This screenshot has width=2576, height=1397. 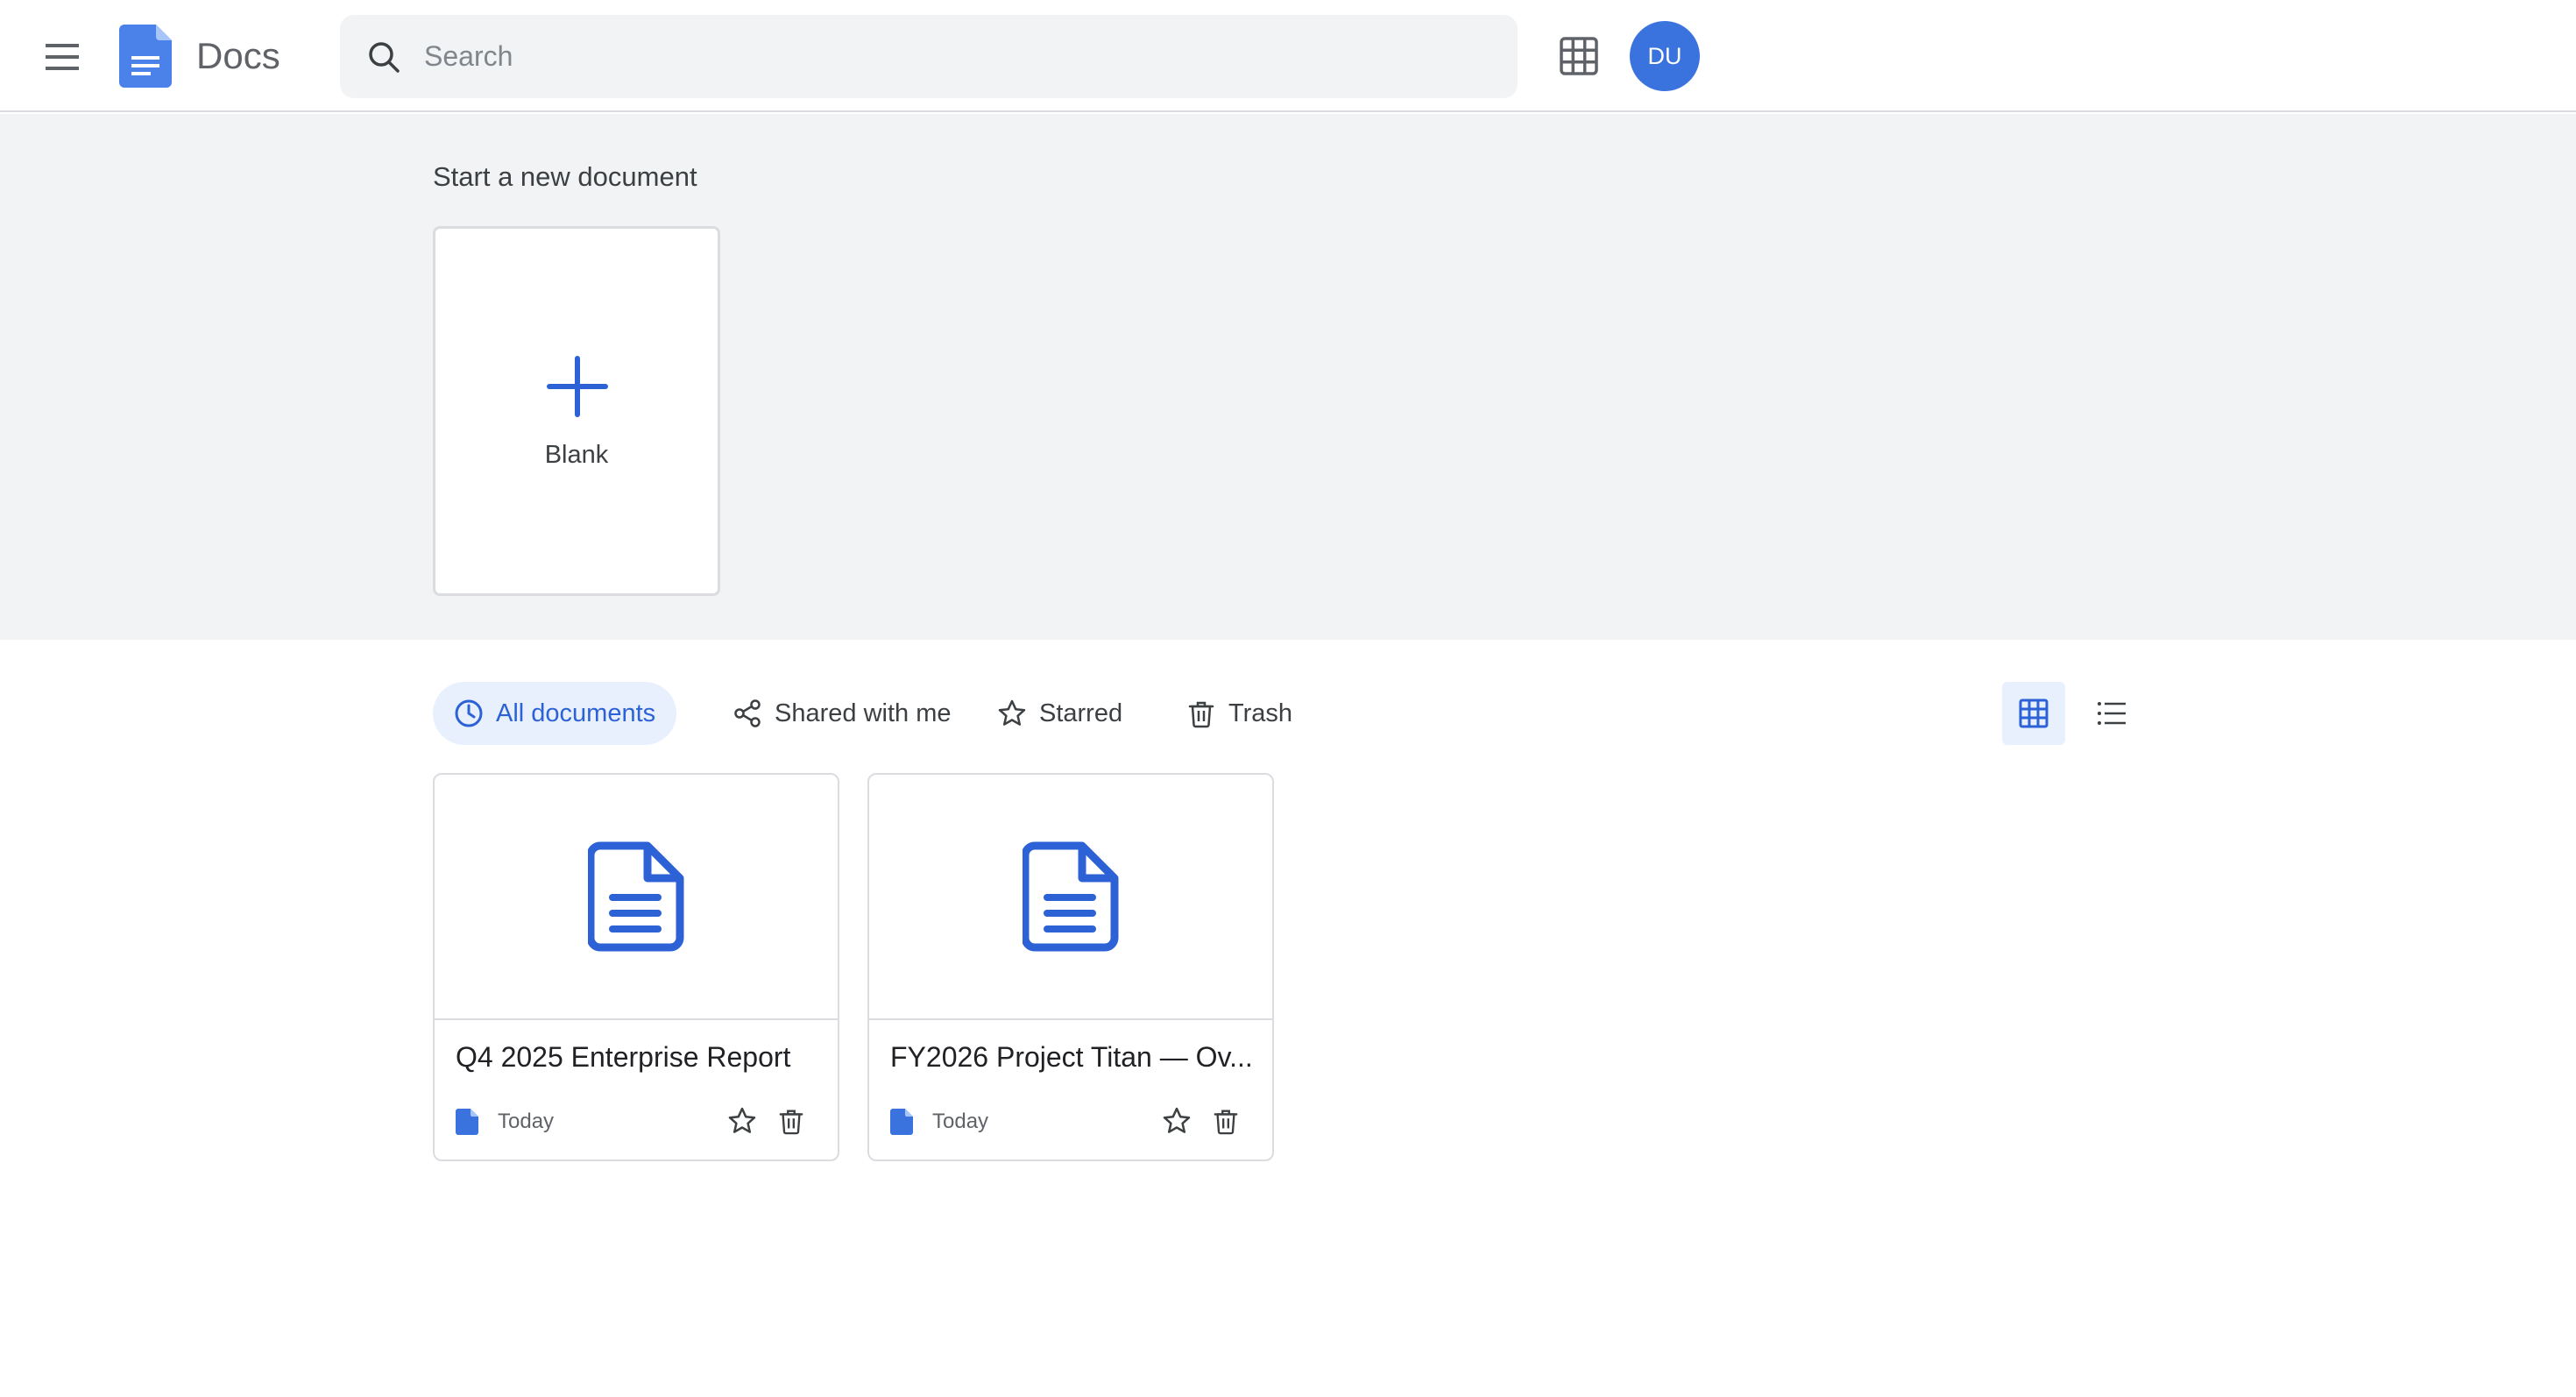 What do you see at coordinates (577, 386) in the screenshot?
I see `plus-icon` at bounding box center [577, 386].